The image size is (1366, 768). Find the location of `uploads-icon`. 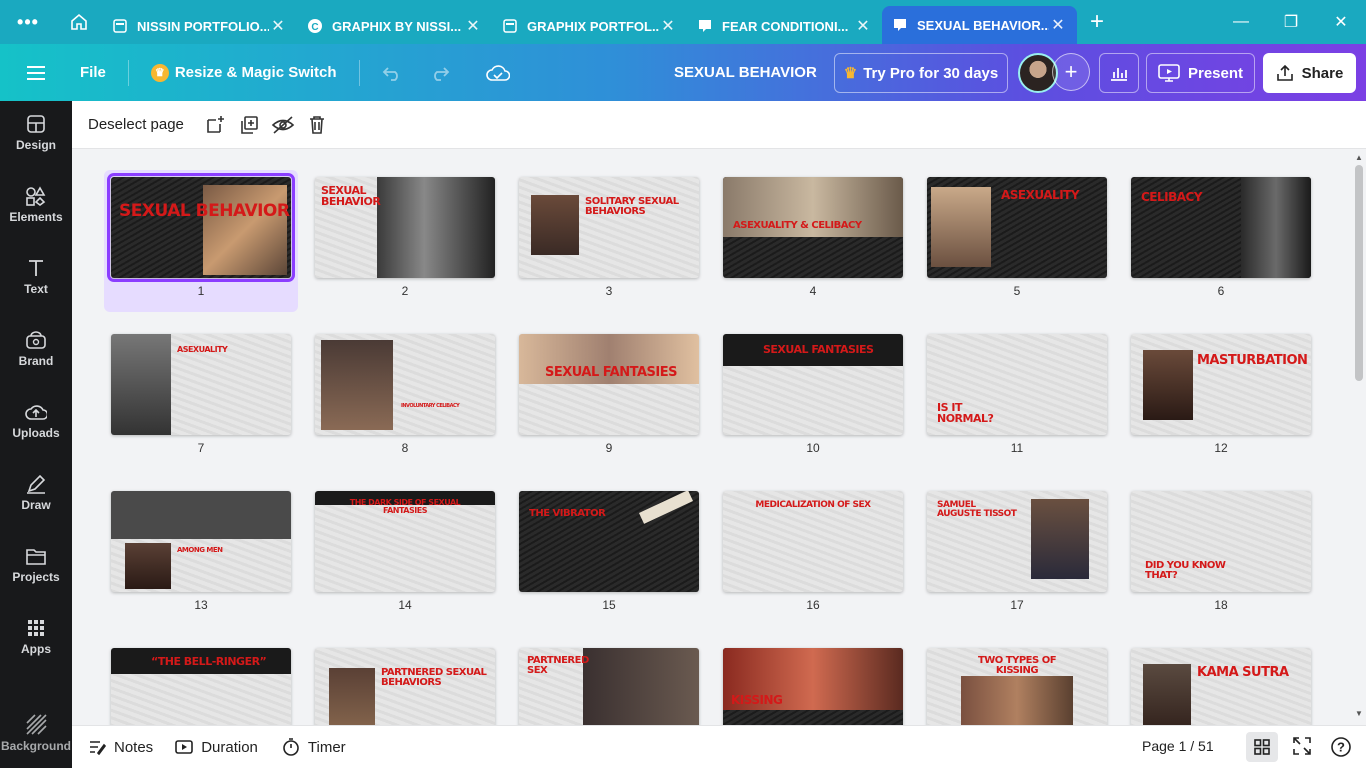

uploads-icon is located at coordinates (36, 412).